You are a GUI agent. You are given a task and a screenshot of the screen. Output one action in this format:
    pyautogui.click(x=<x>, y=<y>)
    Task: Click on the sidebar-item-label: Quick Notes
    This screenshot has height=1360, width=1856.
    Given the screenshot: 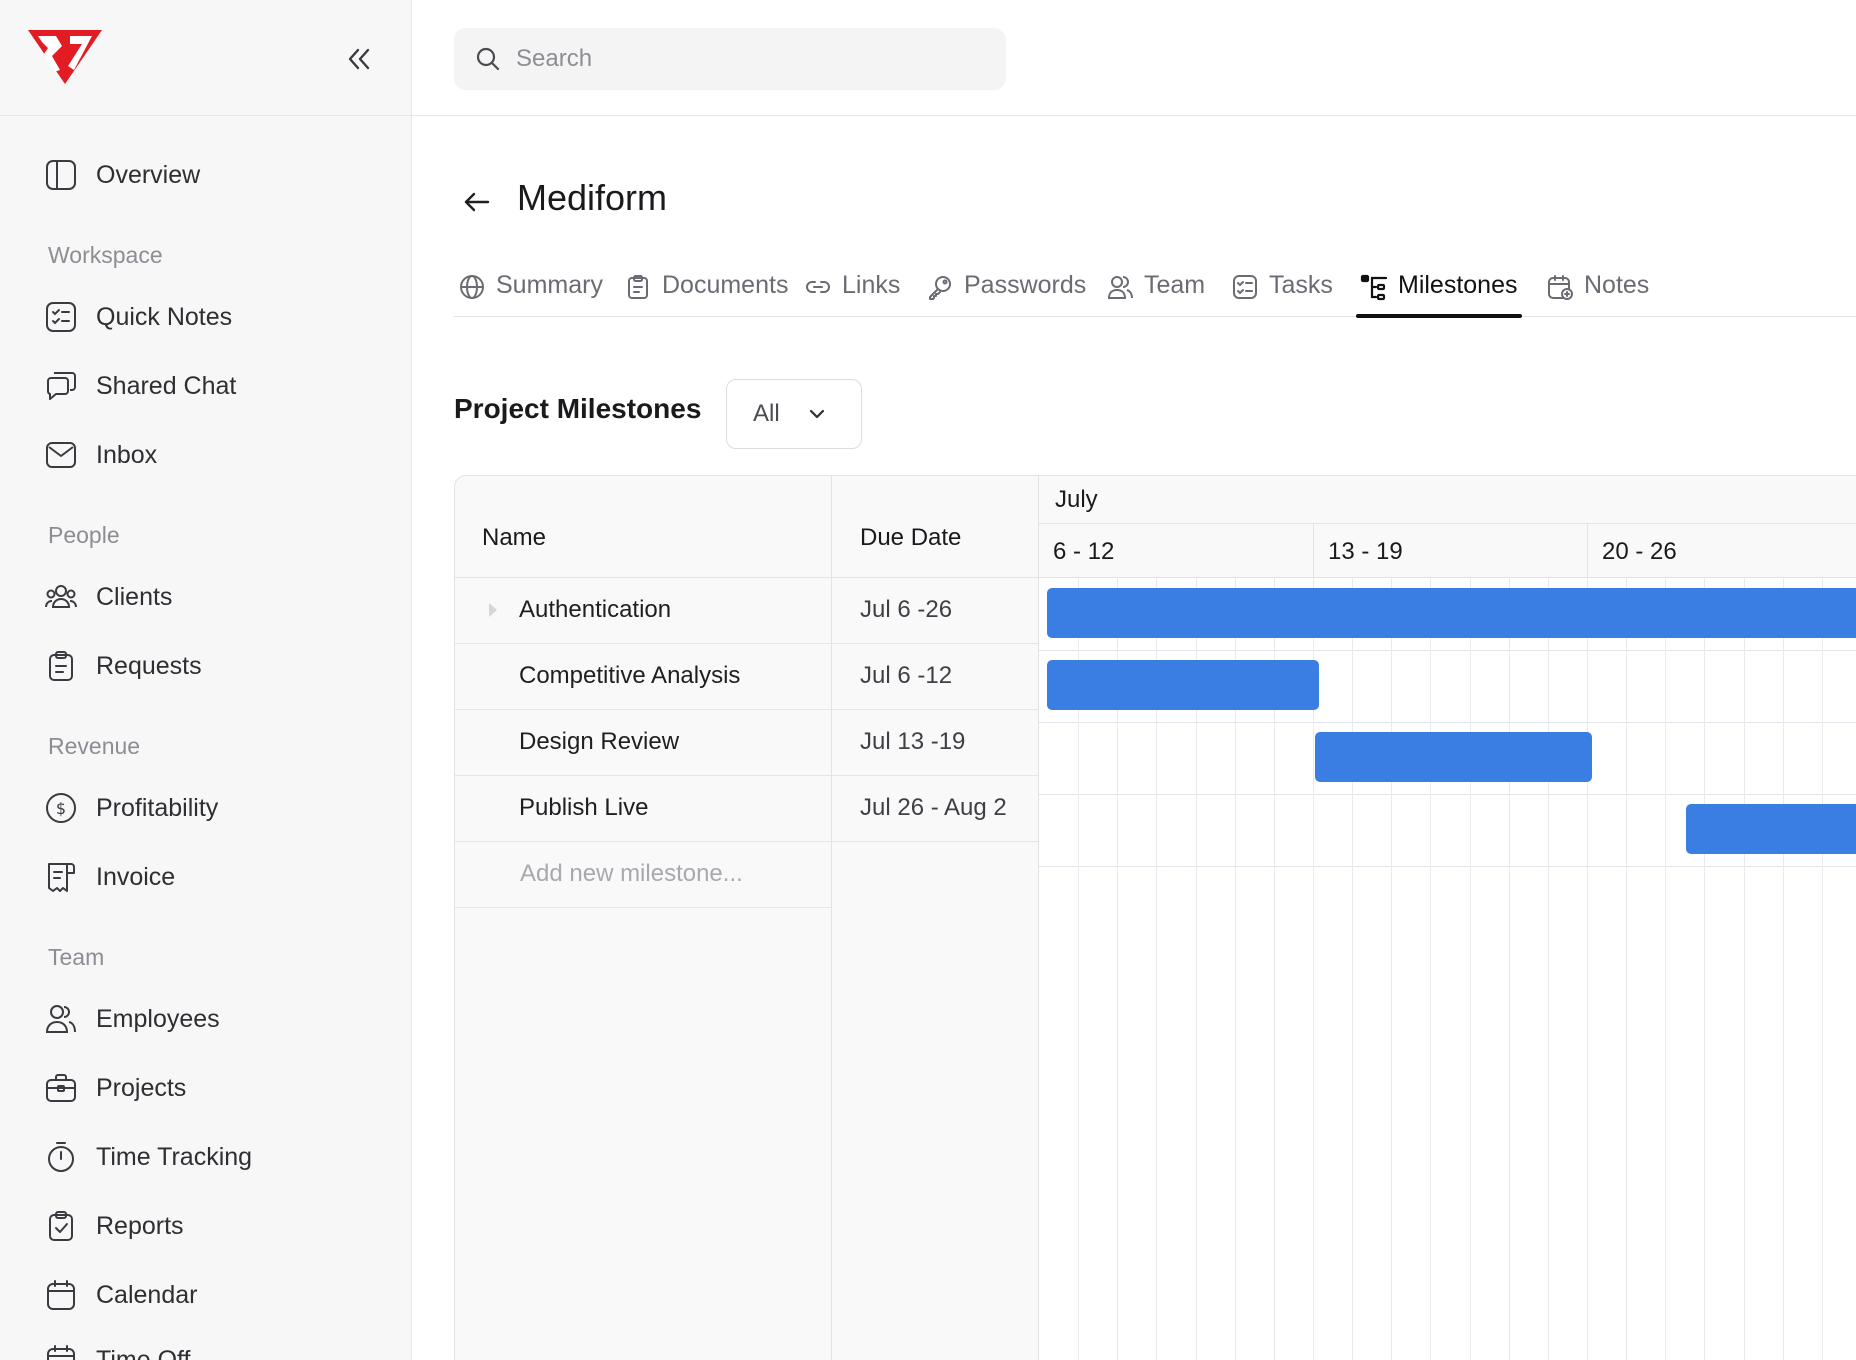 What is the action you would take?
    pyautogui.click(x=164, y=316)
    